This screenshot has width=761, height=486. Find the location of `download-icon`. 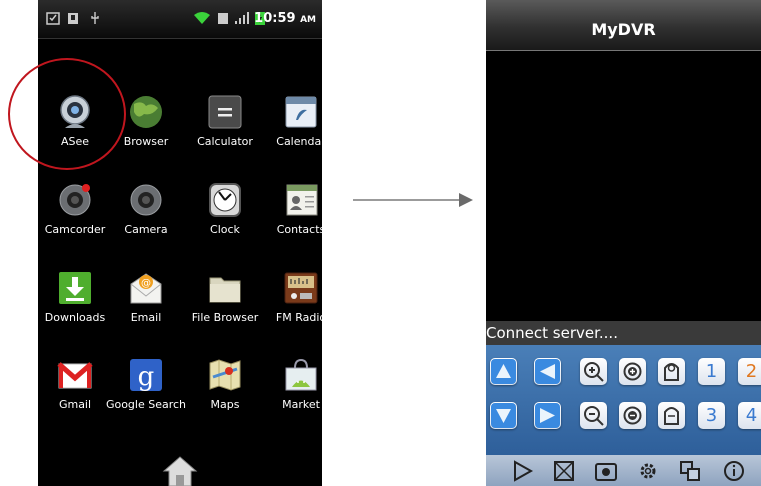

download-icon is located at coordinates (75, 288).